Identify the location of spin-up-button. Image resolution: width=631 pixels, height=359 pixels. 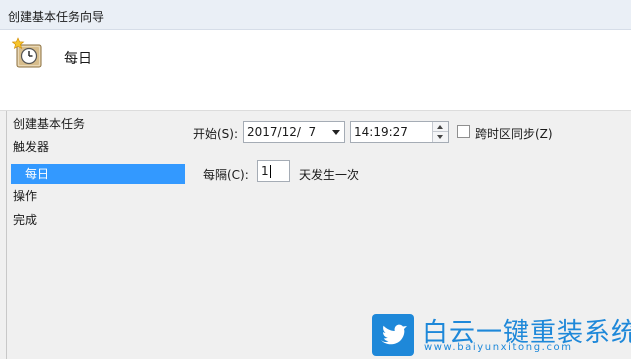
(440, 127).